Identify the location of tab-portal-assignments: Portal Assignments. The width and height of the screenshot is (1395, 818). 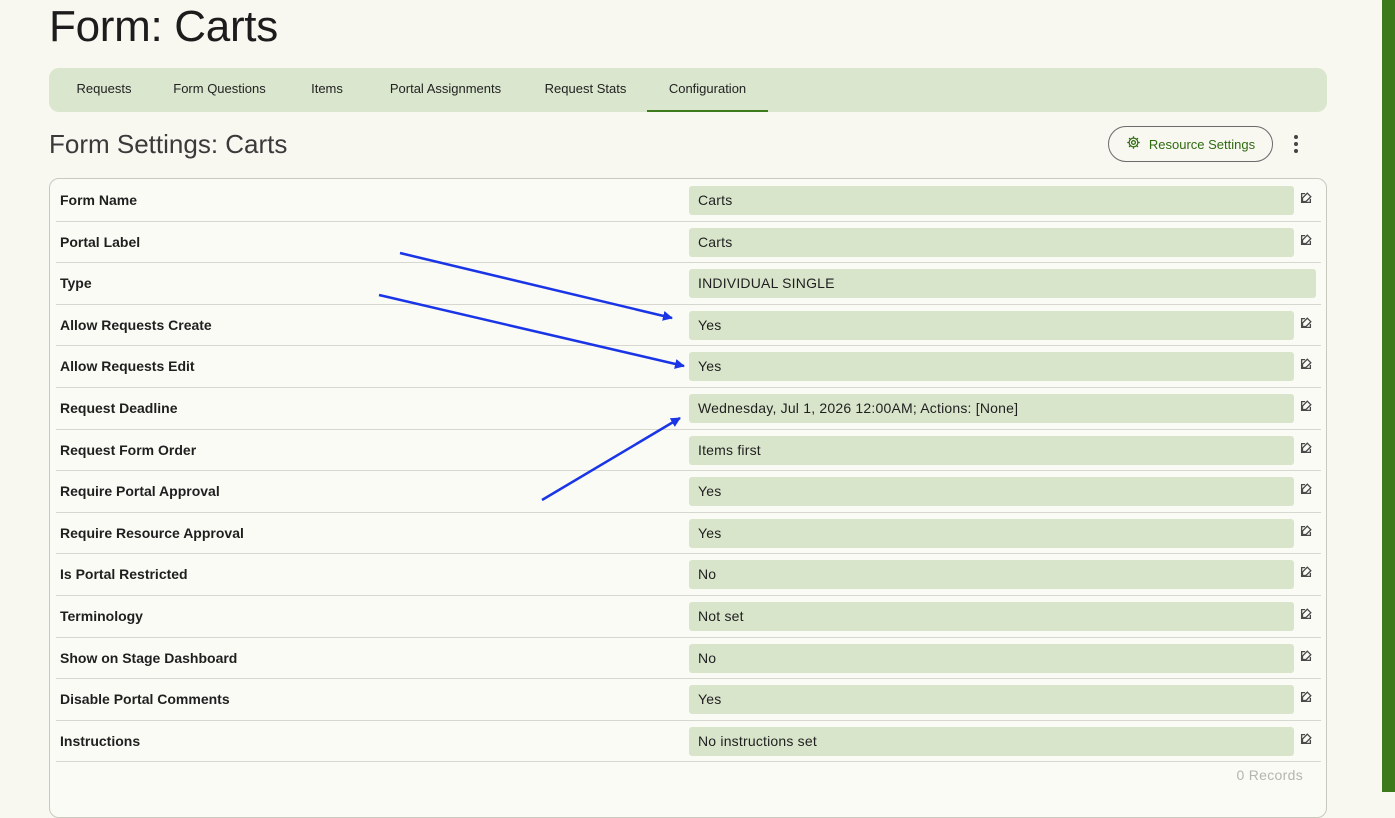
(445, 90).